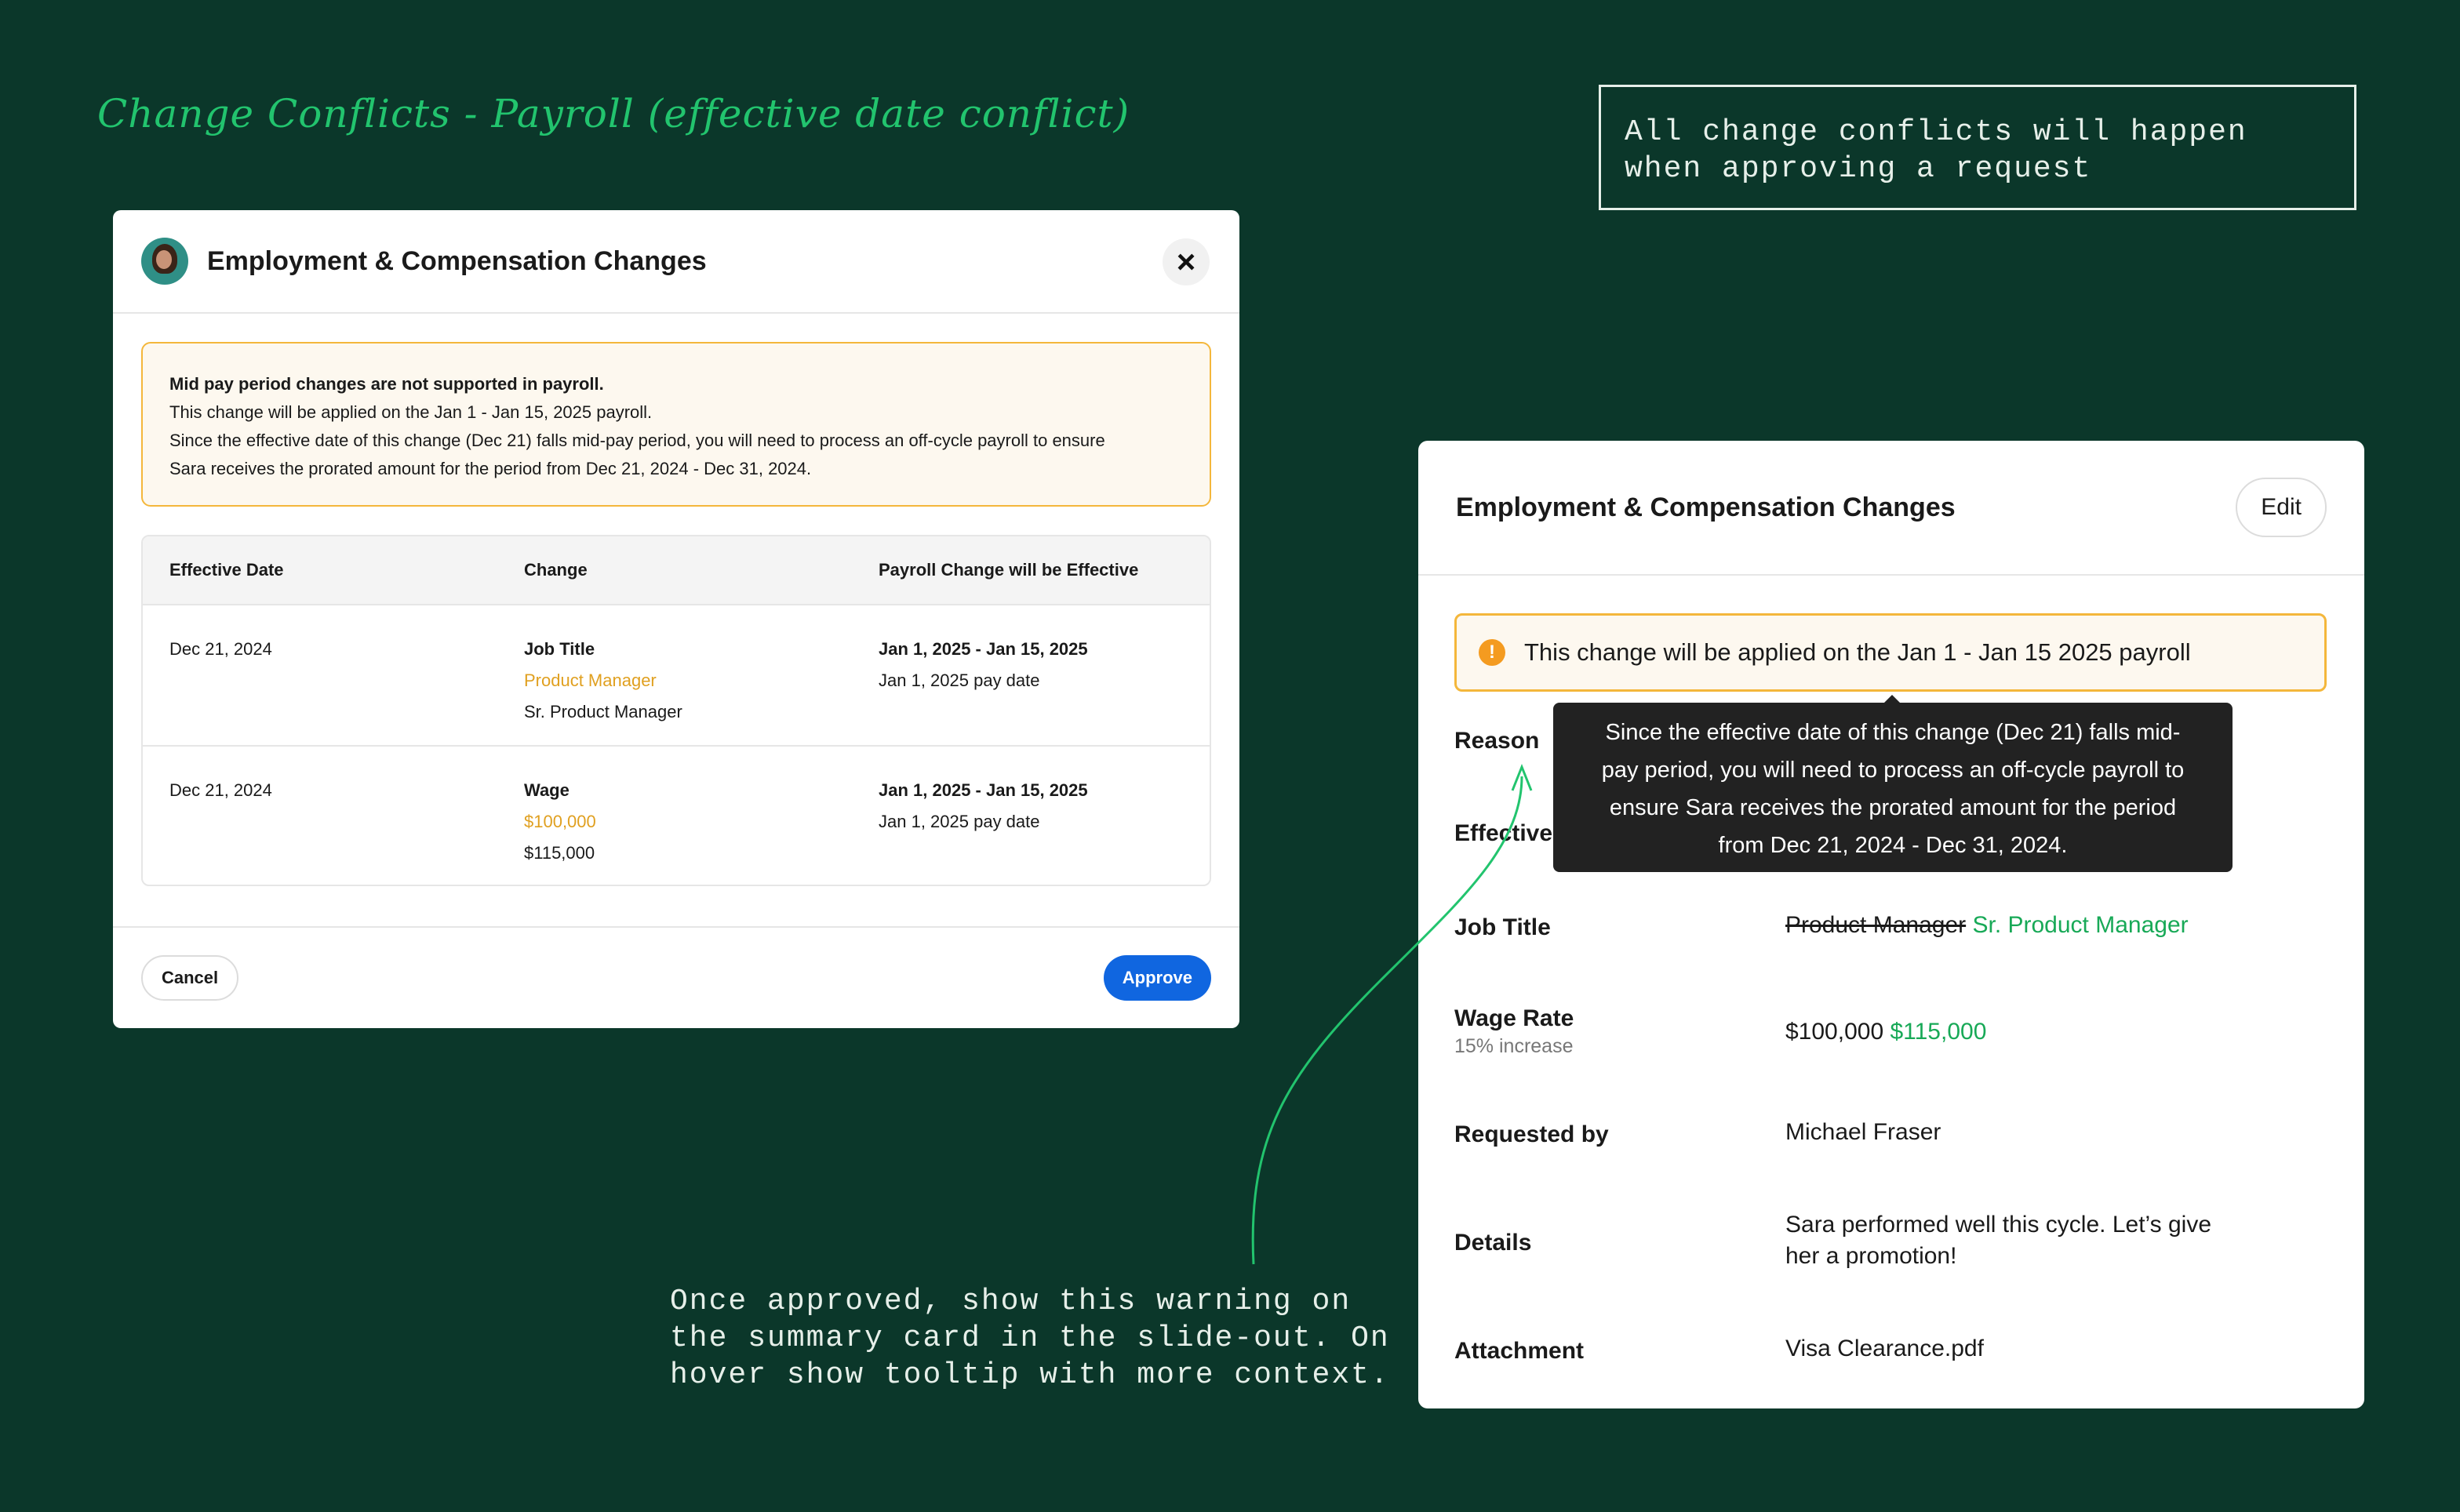 Image resolution: width=2460 pixels, height=1512 pixels. I want to click on modal-title: Employment & Compensation Changes, so click(457, 260).